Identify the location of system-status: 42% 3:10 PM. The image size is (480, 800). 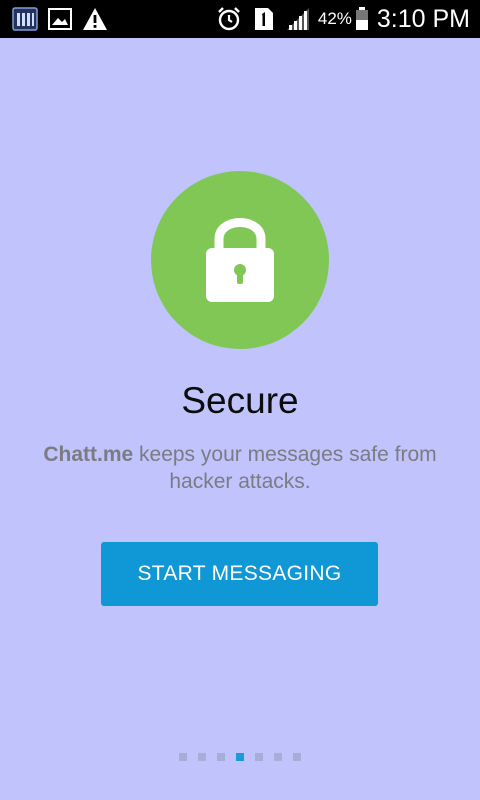
(343, 19).